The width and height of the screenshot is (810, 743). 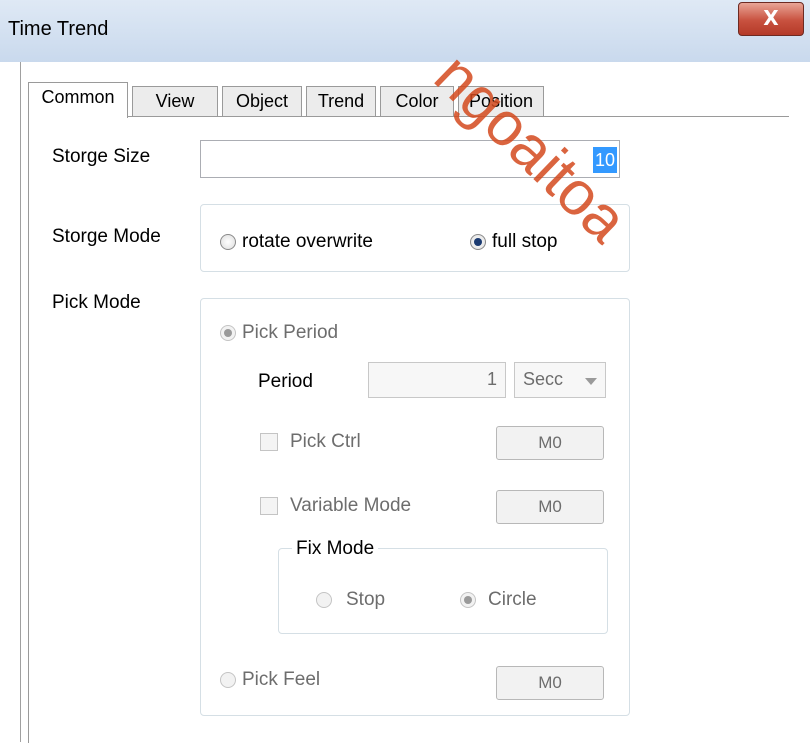 What do you see at coordinates (525, 241) in the screenshot?
I see `full-stop-label: full stop` at bounding box center [525, 241].